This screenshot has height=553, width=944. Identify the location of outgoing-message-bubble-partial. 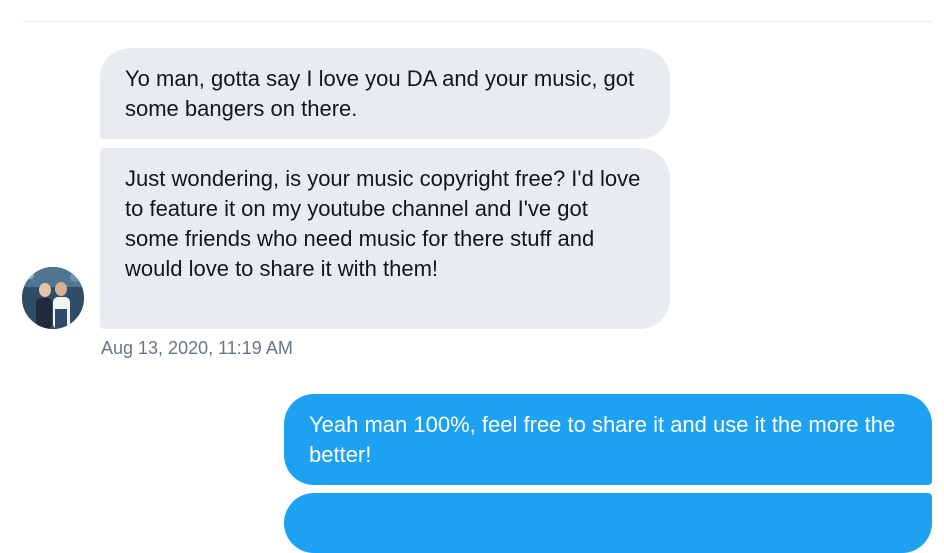
(608, 523).